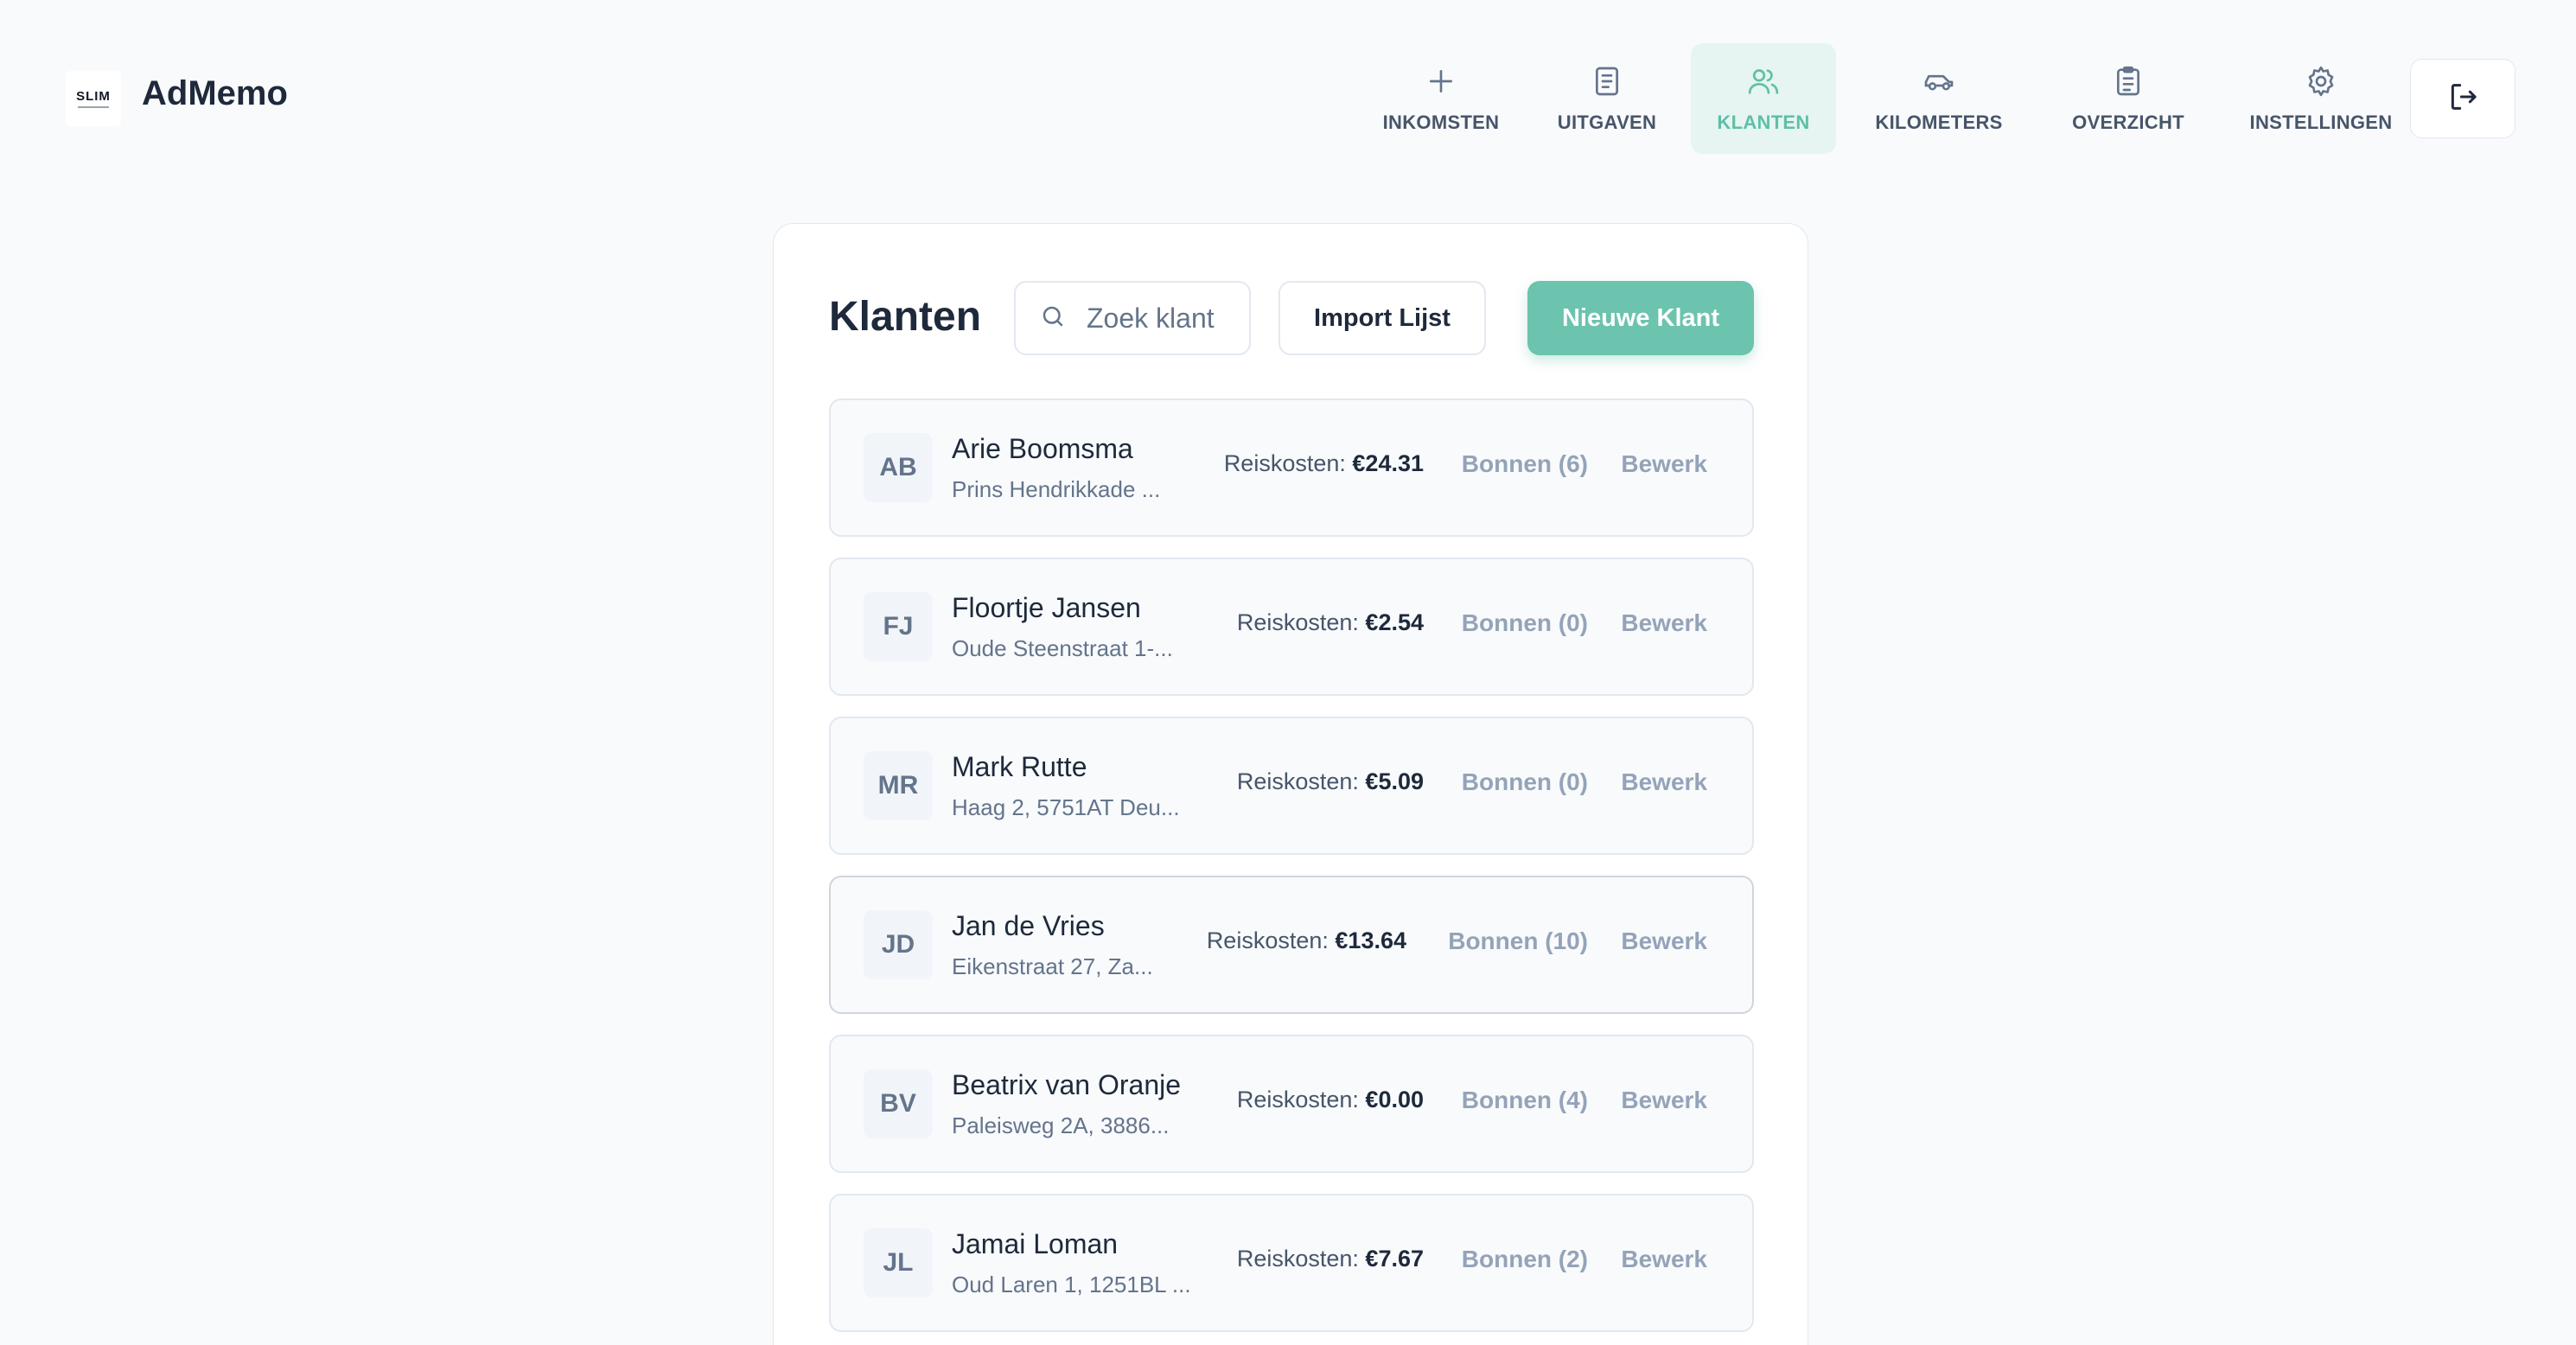  Describe the element at coordinates (898, 468) in the screenshot. I see `client-avatar: AB` at that location.